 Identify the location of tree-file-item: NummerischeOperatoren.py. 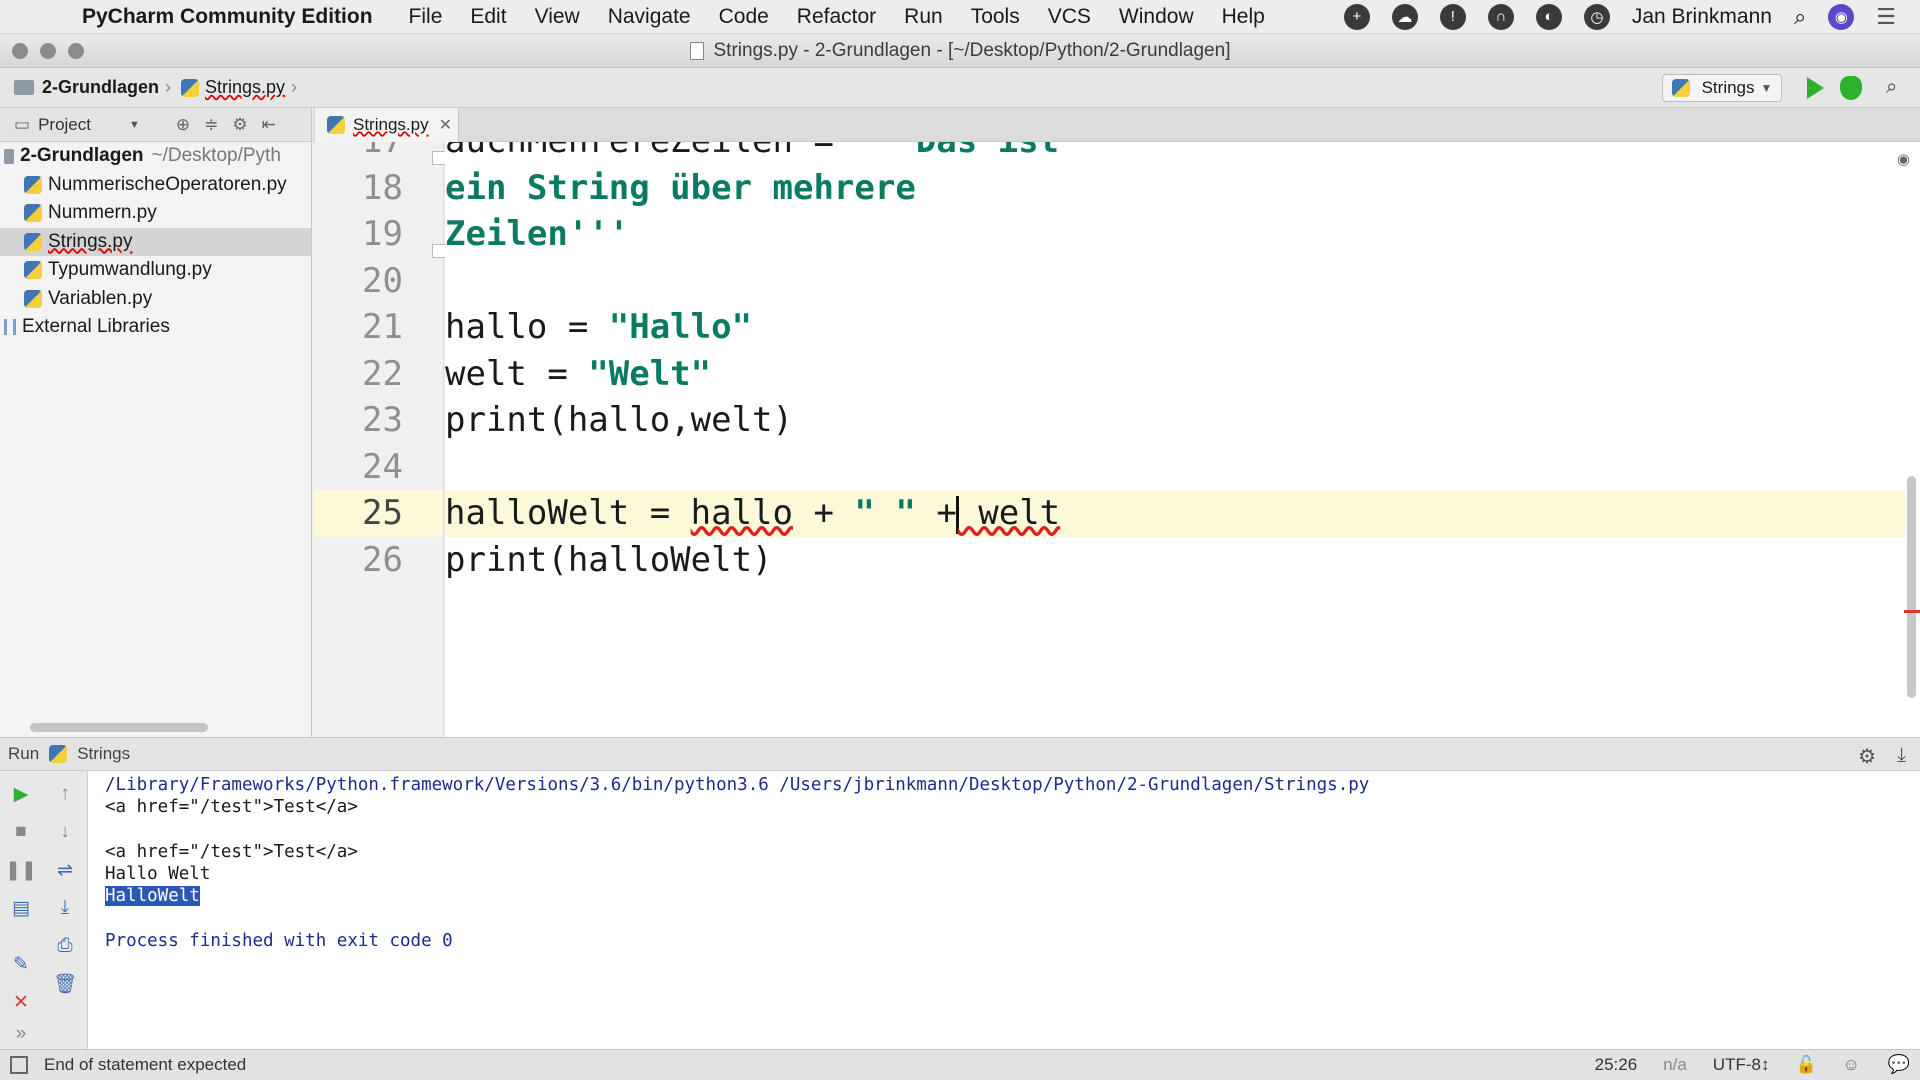
(155, 185).